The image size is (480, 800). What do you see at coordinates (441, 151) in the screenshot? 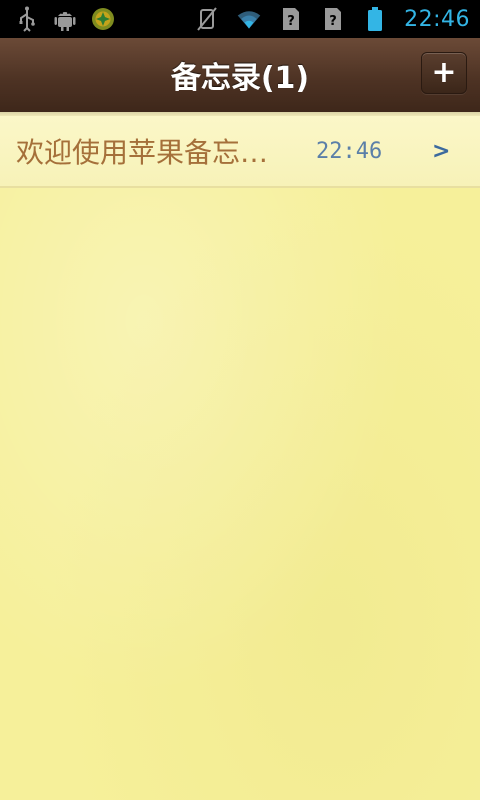
I see `chevron-right-icon: >` at bounding box center [441, 151].